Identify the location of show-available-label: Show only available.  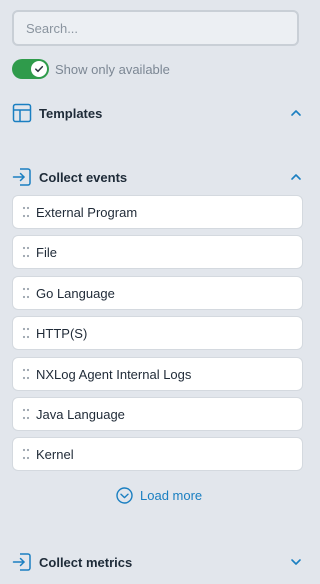
(112, 69).